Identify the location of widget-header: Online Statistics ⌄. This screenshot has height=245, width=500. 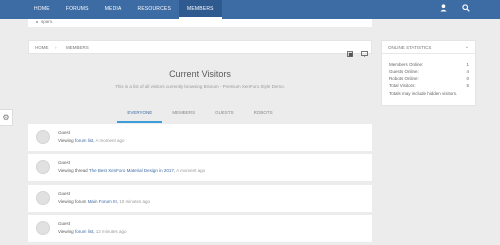
(428, 47).